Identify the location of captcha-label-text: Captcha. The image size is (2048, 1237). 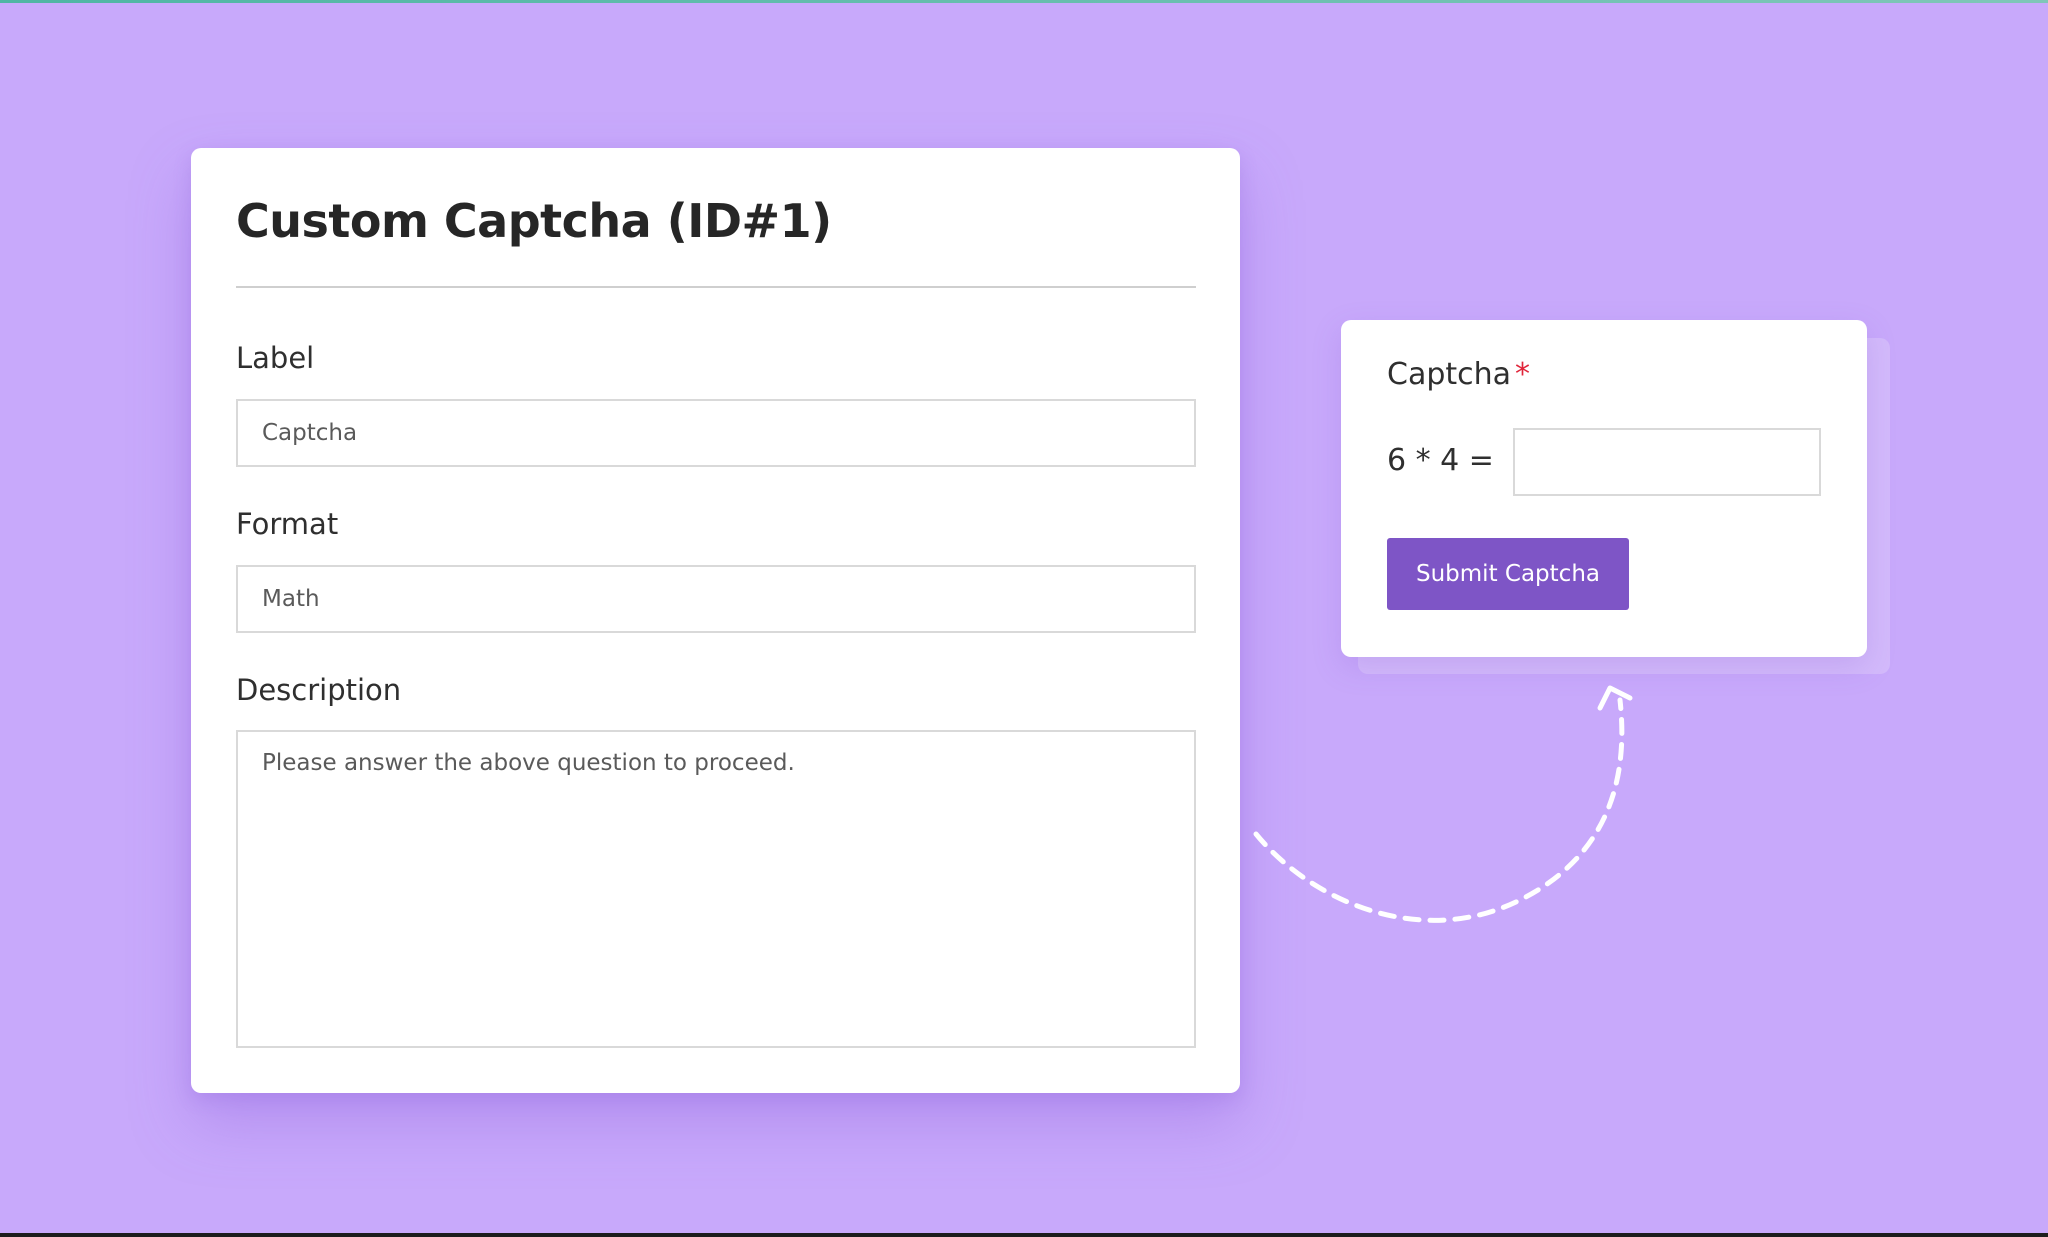
(1449, 374).